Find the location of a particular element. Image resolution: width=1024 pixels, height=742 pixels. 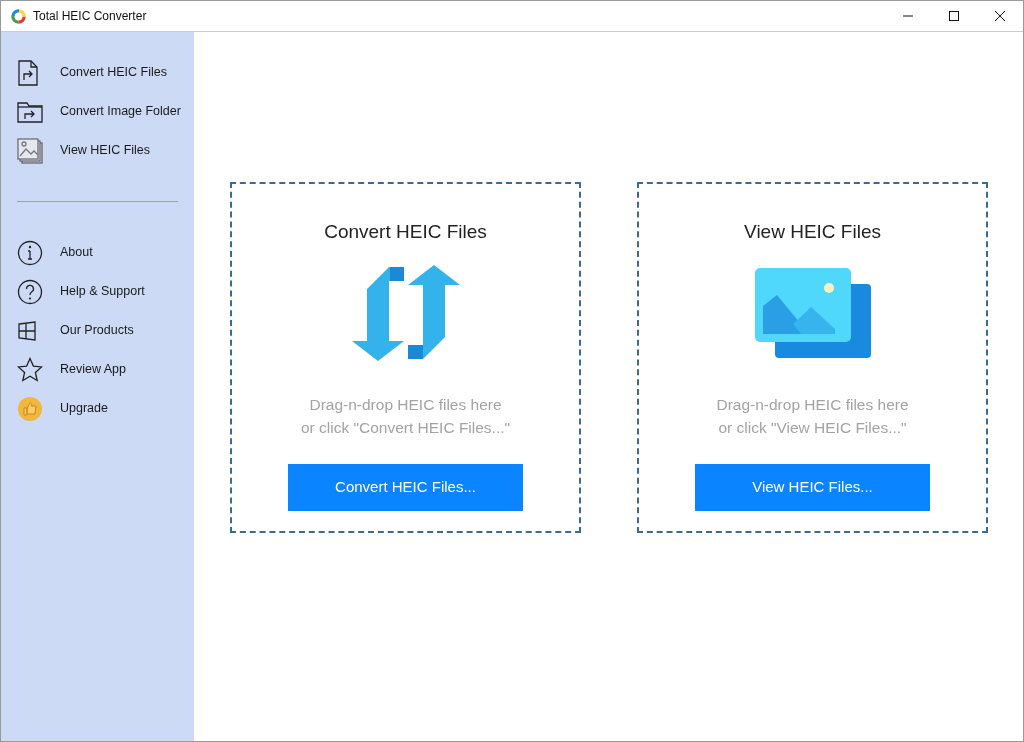

app-logo-icon is located at coordinates (18, 16).